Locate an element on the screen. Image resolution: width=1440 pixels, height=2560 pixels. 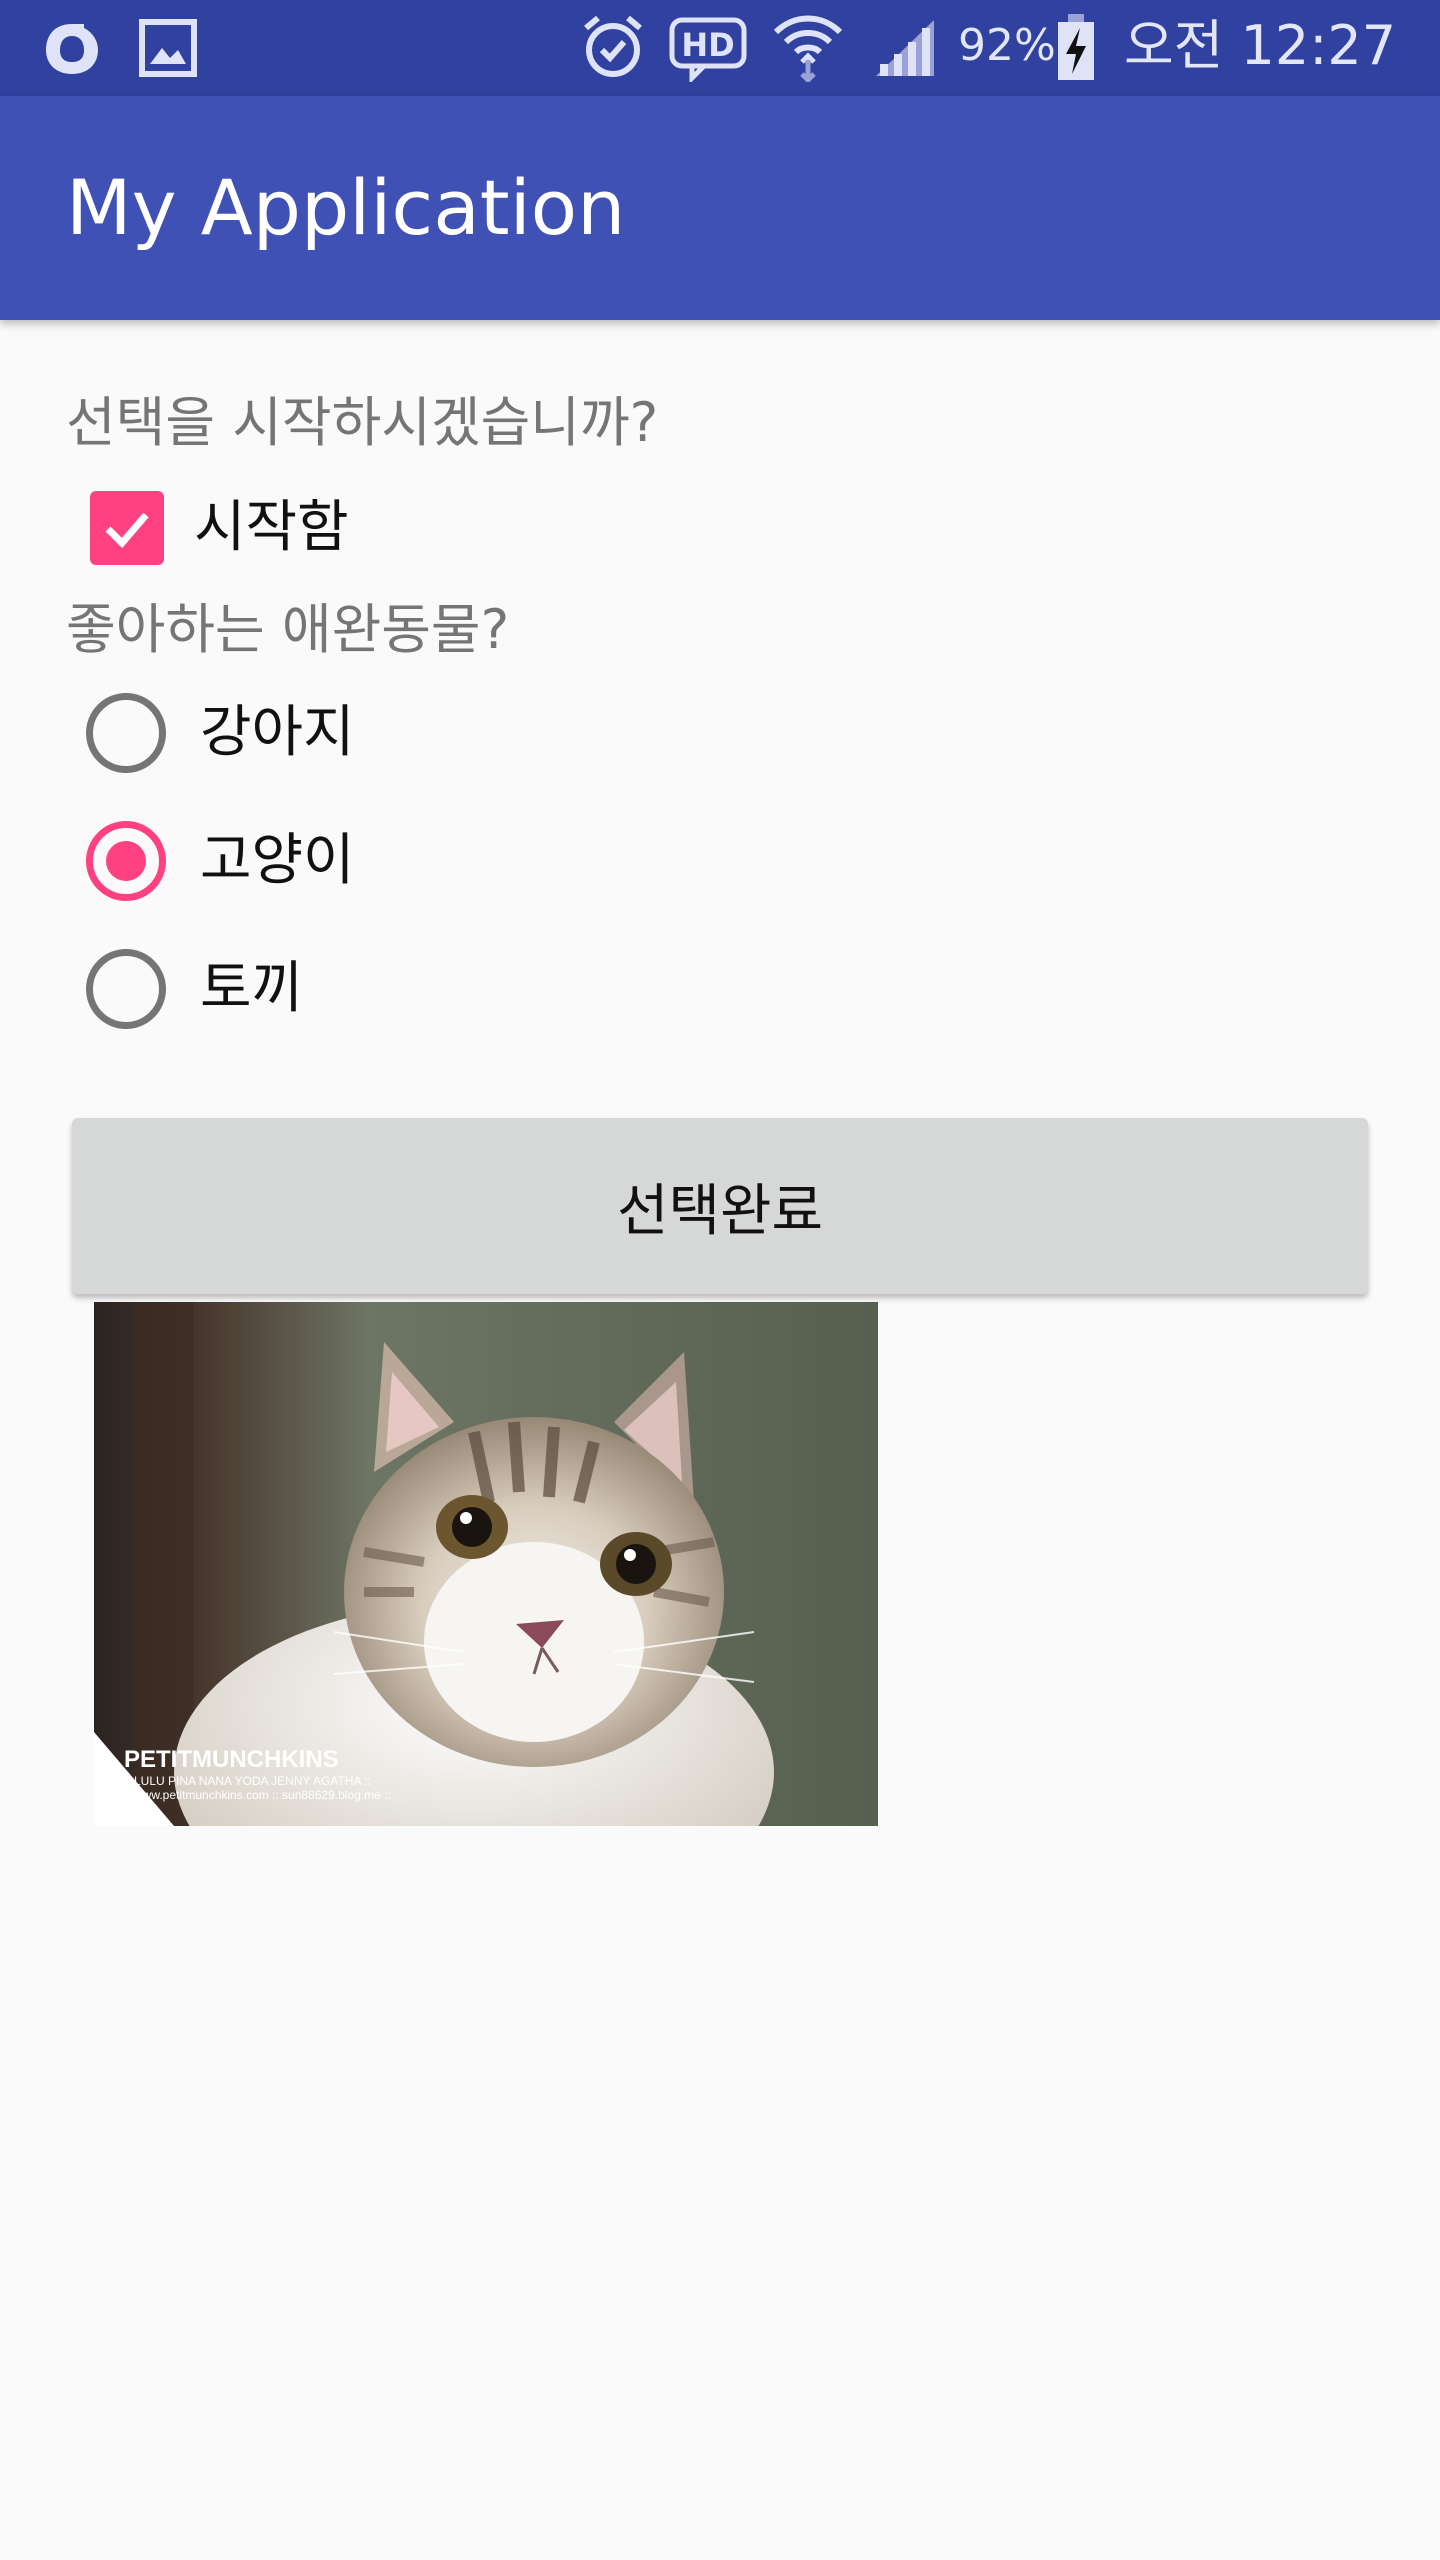
hd-icon: HD is located at coordinates (708, 49).